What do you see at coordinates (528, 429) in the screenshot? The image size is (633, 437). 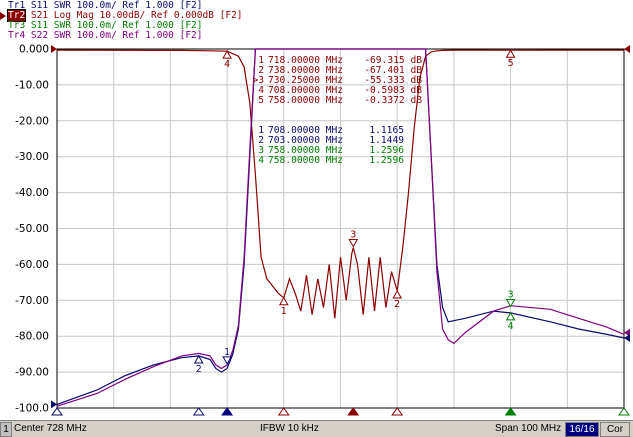 I see `span-frequency: Span 100 MHz` at bounding box center [528, 429].